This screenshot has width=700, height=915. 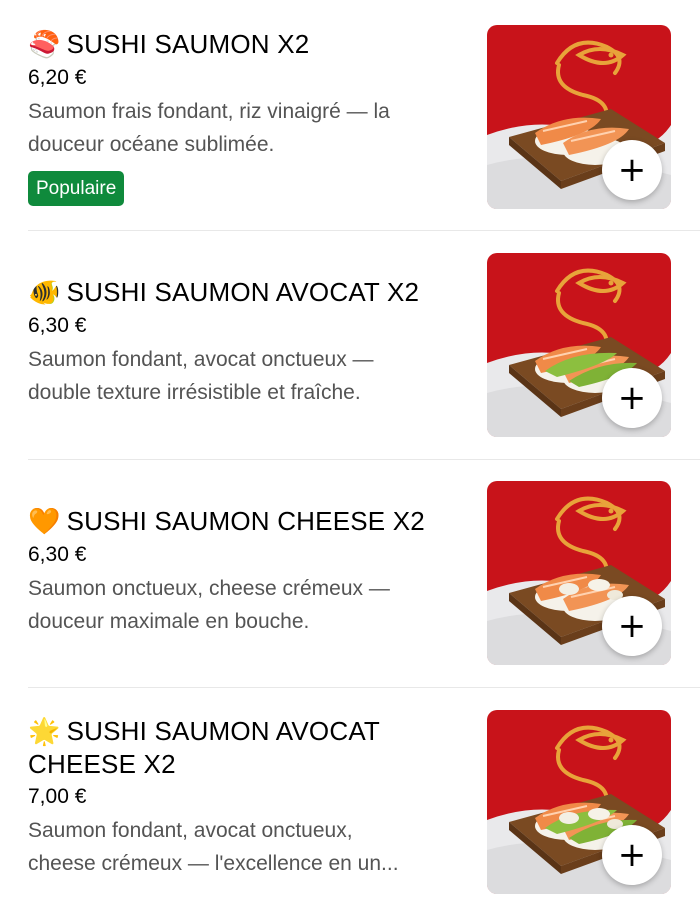 I want to click on item-title: 🌟 SUSHI SAUMON AVOCAT CHEESE X2, so click(x=204, y=747).